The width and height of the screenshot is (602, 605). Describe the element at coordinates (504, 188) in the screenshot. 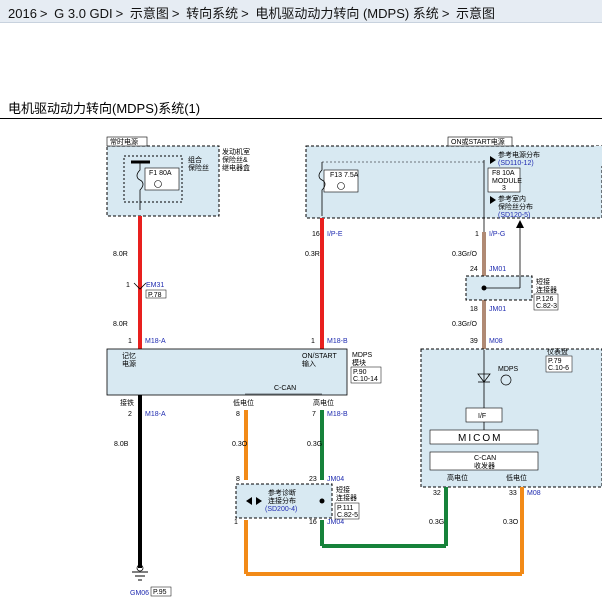

I see `module-num: 3` at that location.